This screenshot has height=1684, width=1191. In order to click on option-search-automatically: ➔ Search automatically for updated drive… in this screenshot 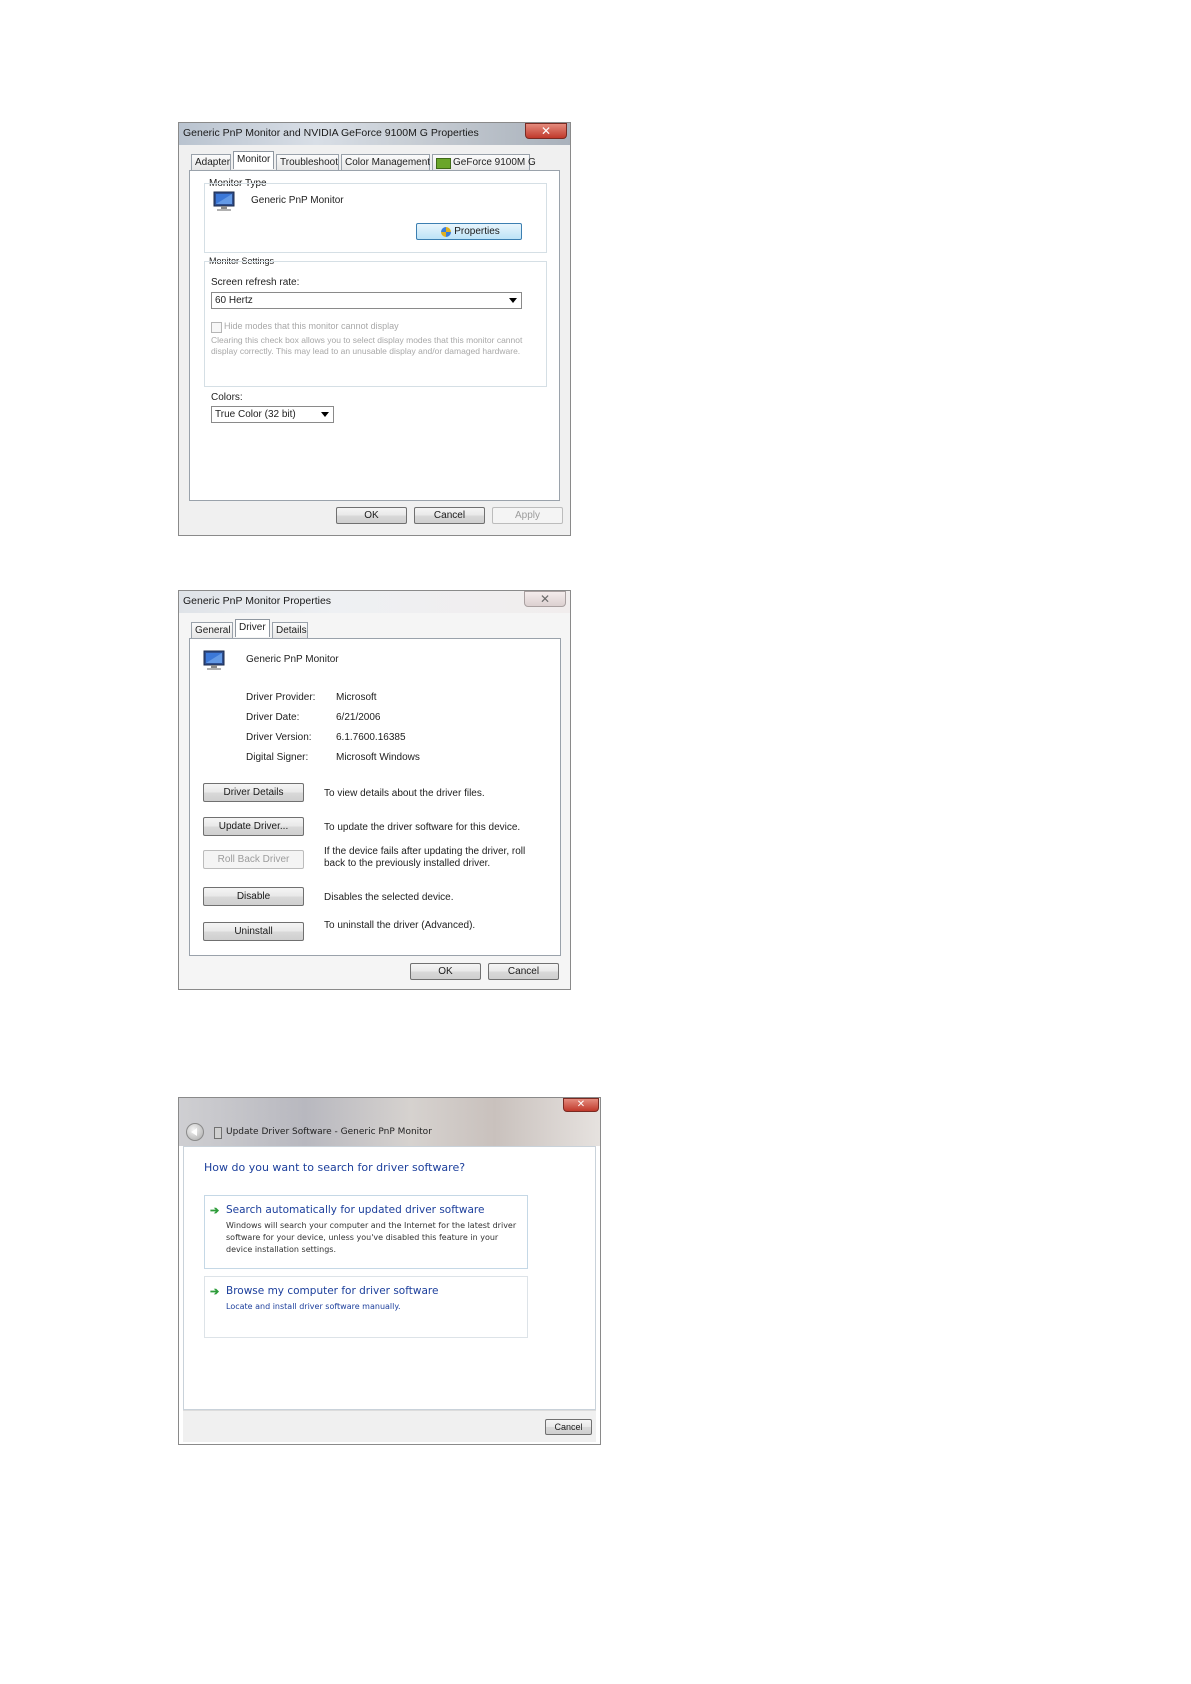, I will do `click(366, 1232)`.